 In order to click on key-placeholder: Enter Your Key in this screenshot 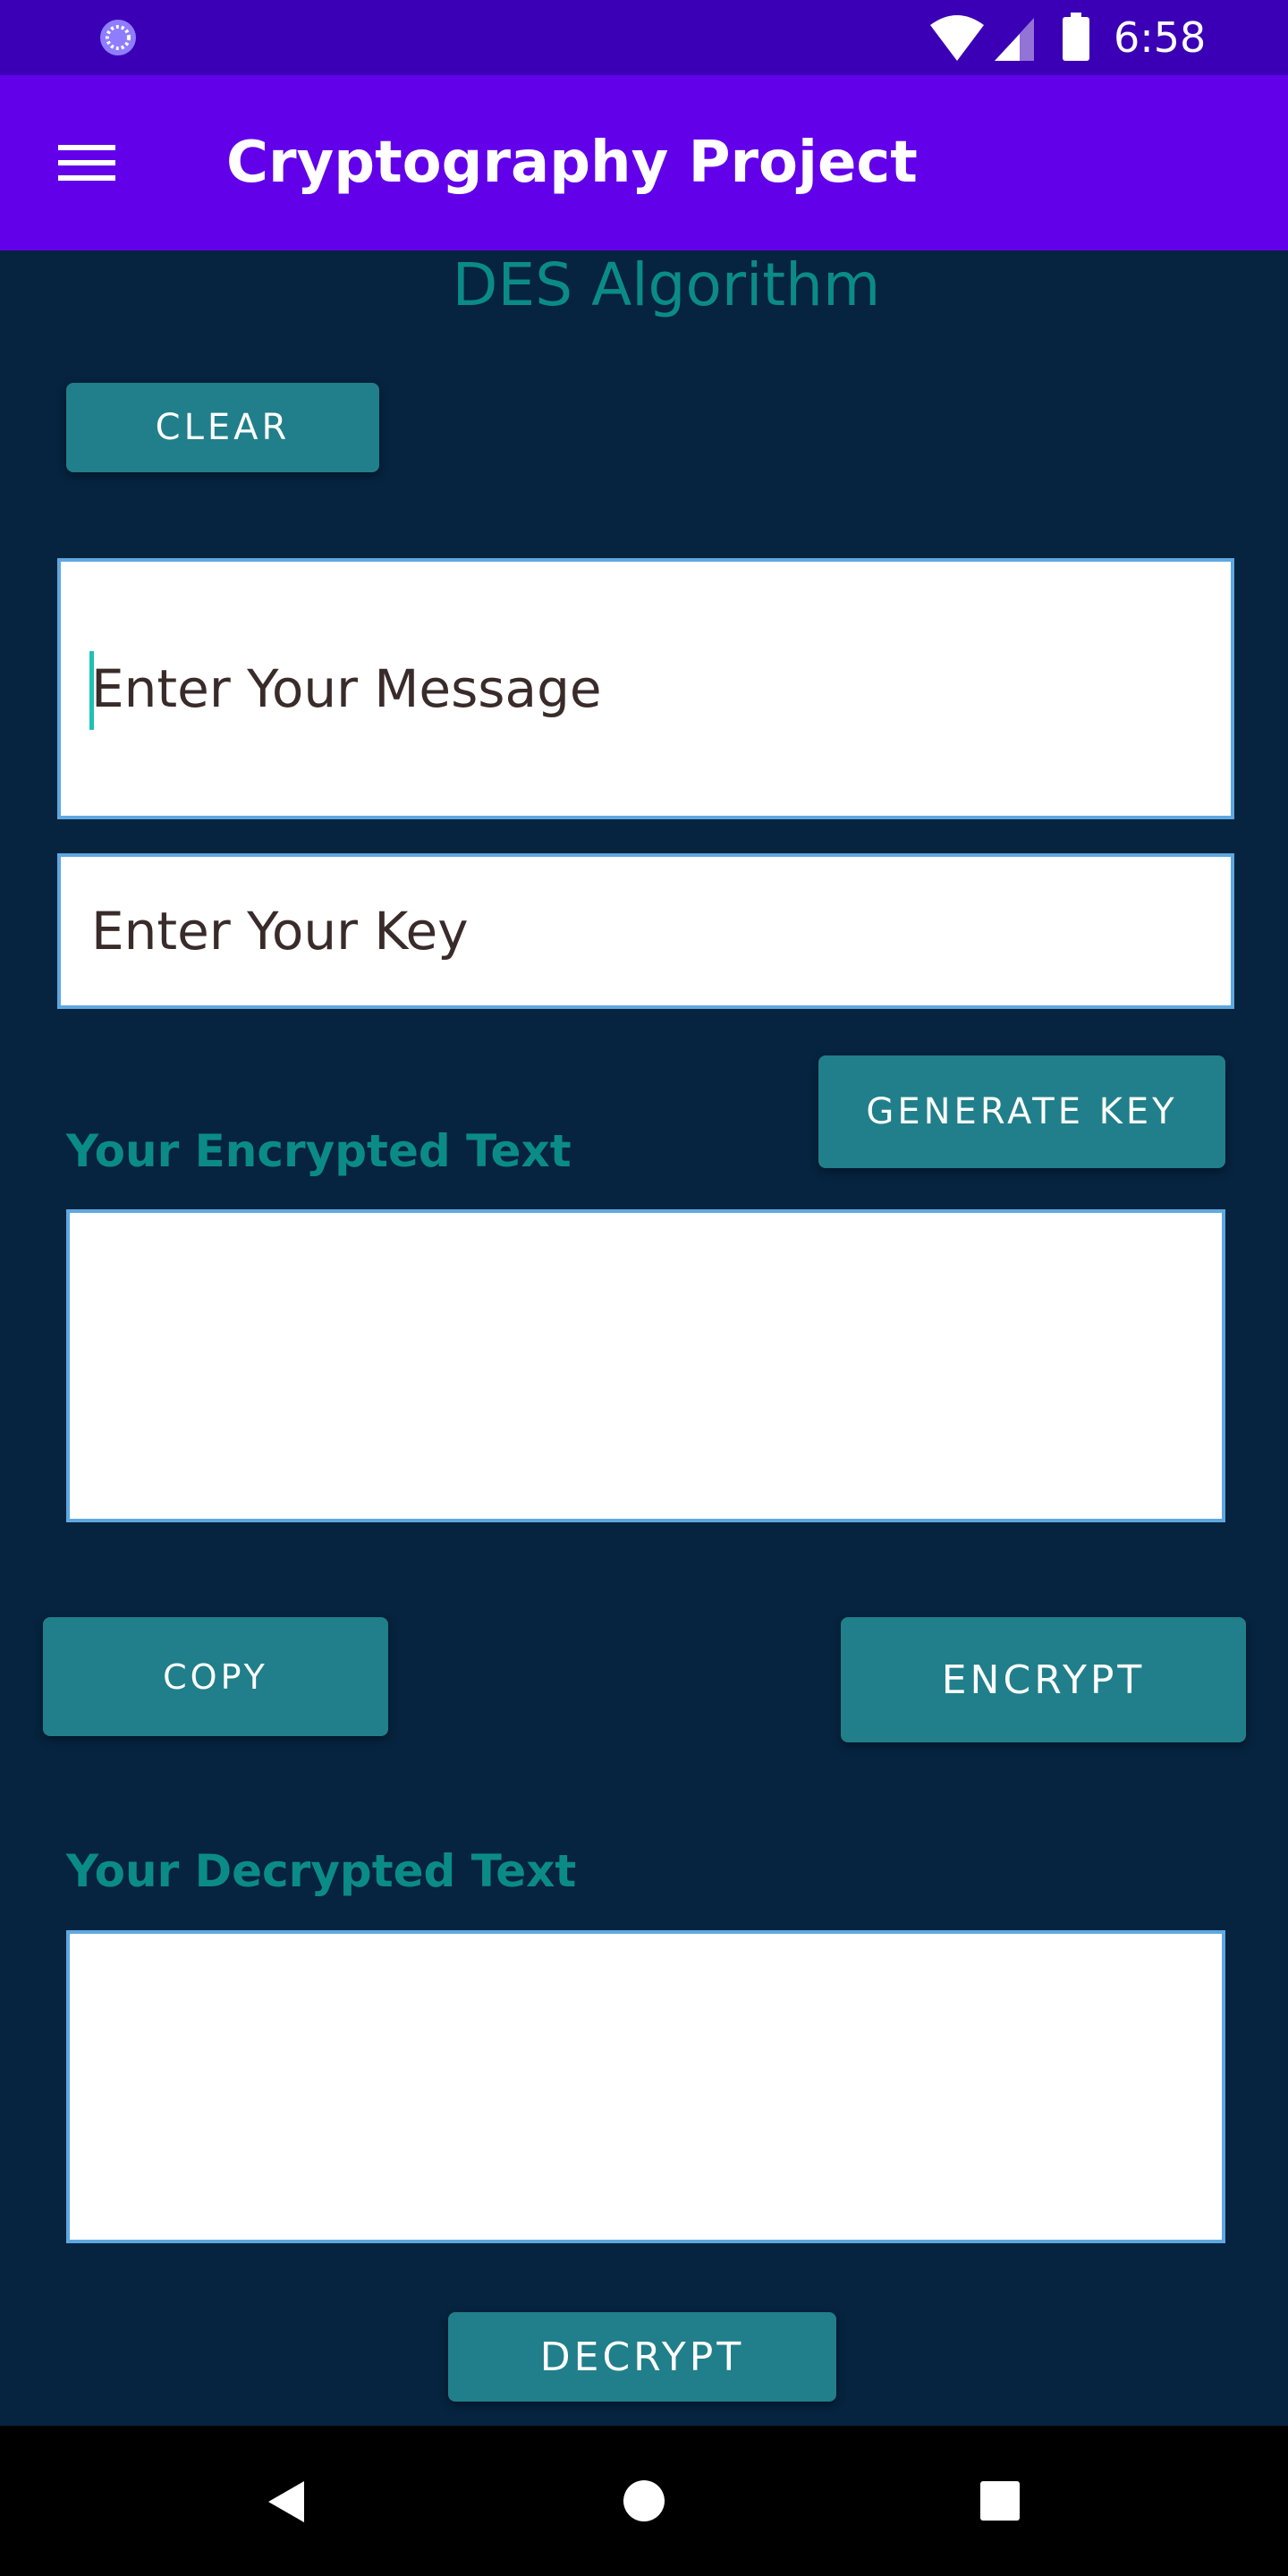, I will do `click(280, 931)`.